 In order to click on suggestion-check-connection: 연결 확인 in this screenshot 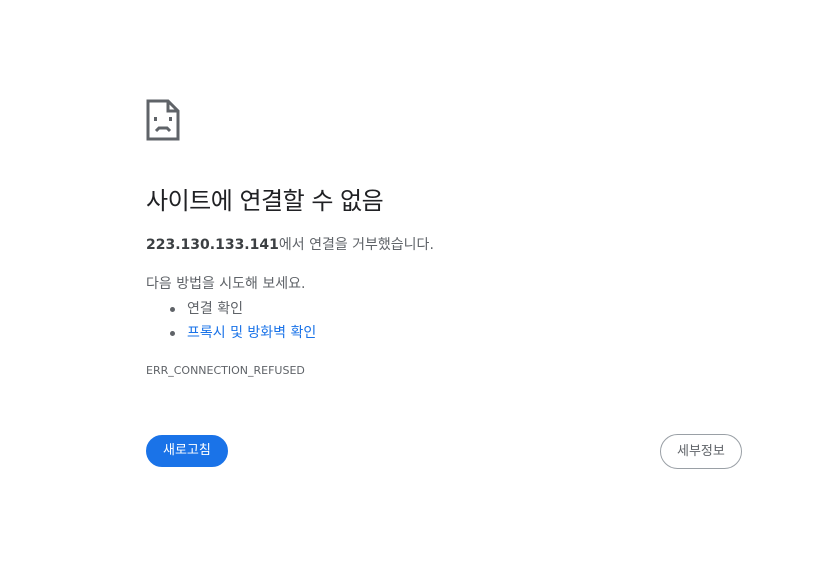, I will do `click(215, 309)`.